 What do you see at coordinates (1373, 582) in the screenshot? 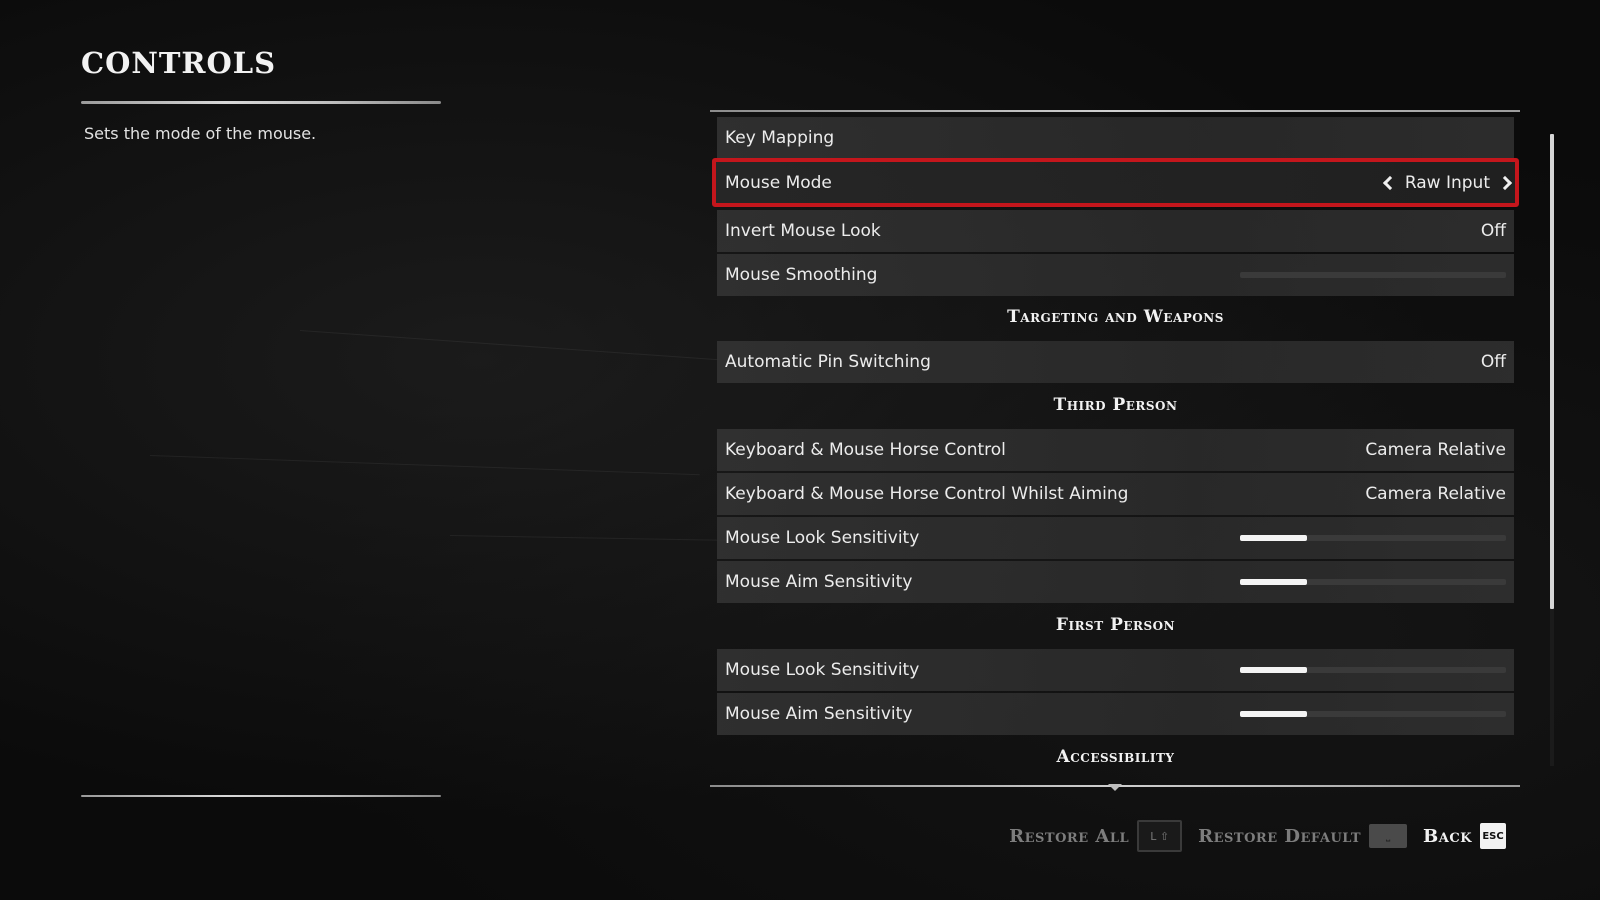
I see `third-person-aim-sensitivity-slider` at bounding box center [1373, 582].